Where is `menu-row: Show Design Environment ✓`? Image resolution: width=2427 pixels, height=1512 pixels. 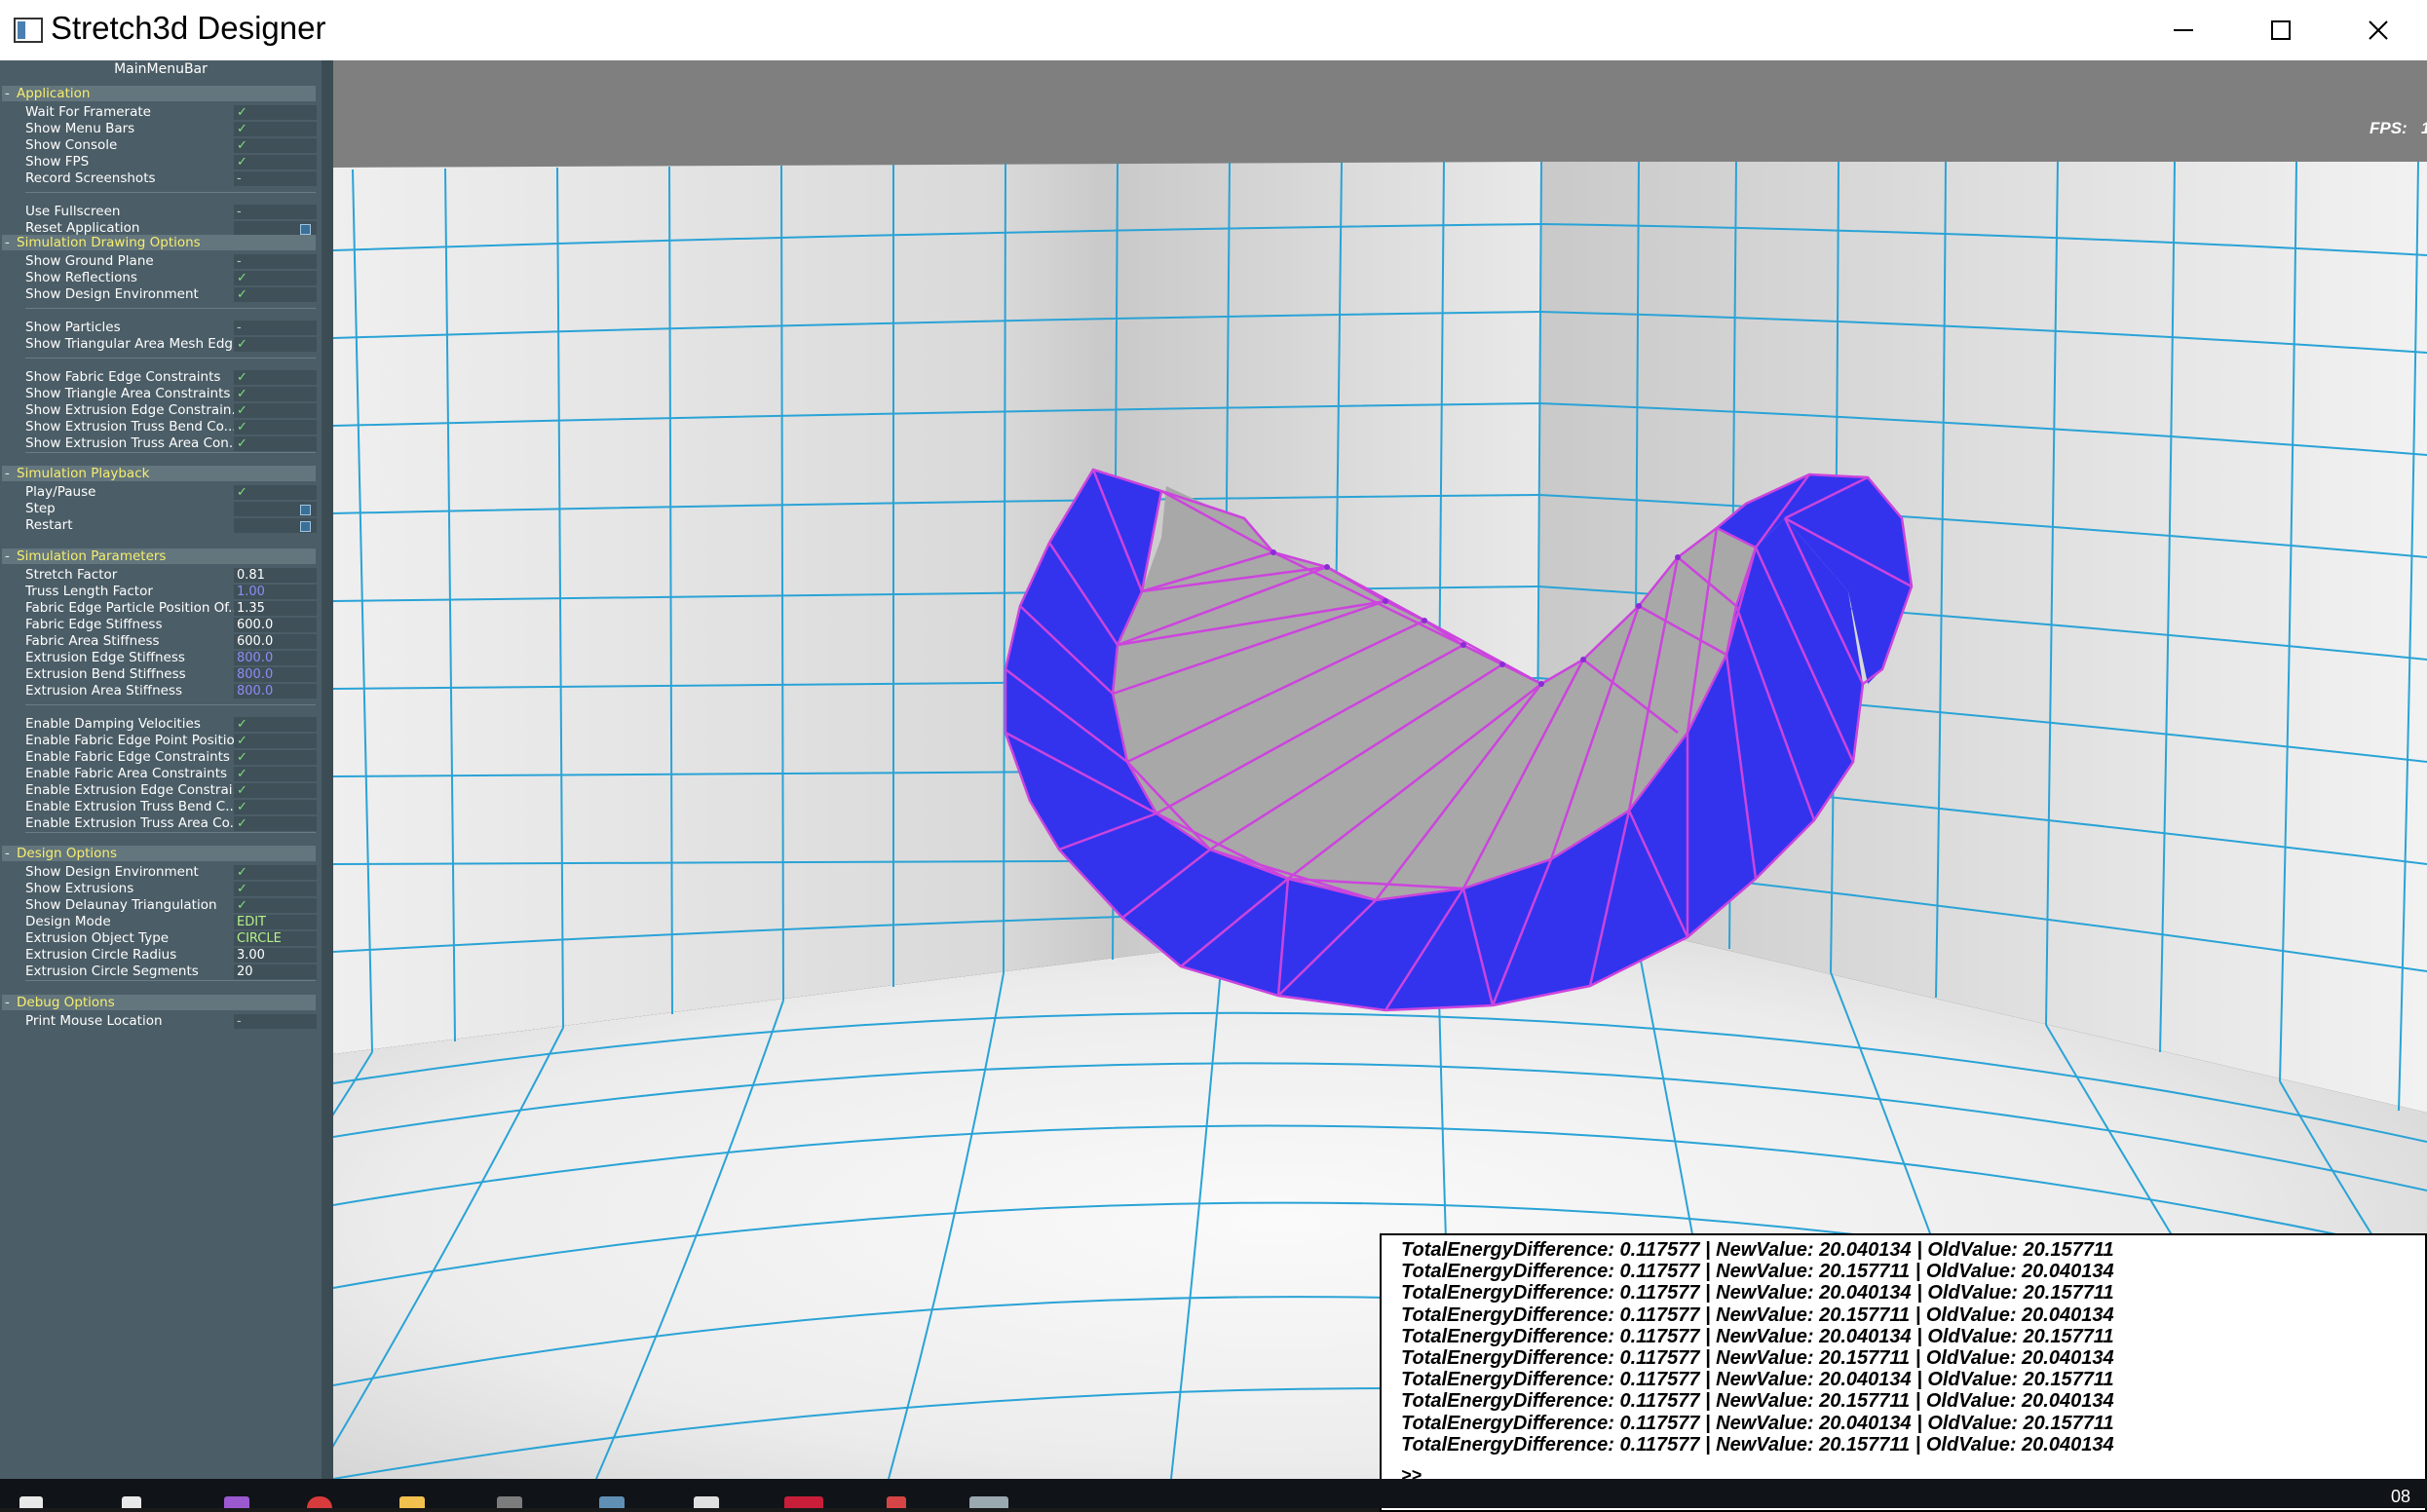 menu-row: Show Design Environment ✓ is located at coordinates (171, 294).